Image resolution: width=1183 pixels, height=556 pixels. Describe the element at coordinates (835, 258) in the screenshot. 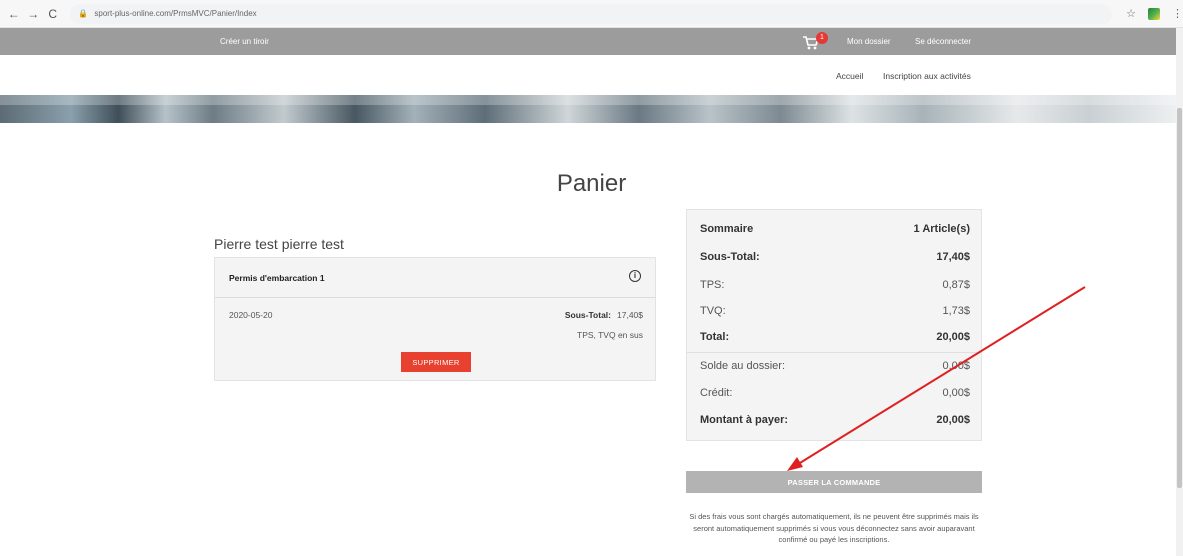

I see `summary-row-subtotal: Sous-Total: 17,40$` at that location.